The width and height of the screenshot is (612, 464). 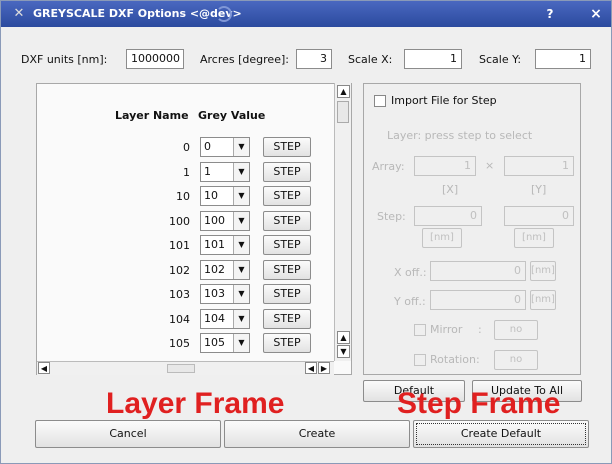 I want to click on grey-value: 0, so click(x=207, y=146).